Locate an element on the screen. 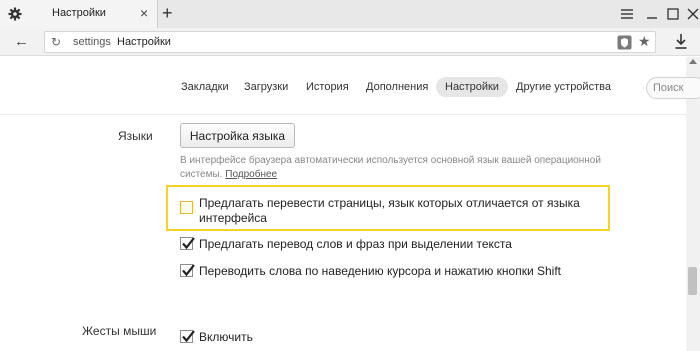  nav-bookmarks: Закладки is located at coordinates (205, 87).